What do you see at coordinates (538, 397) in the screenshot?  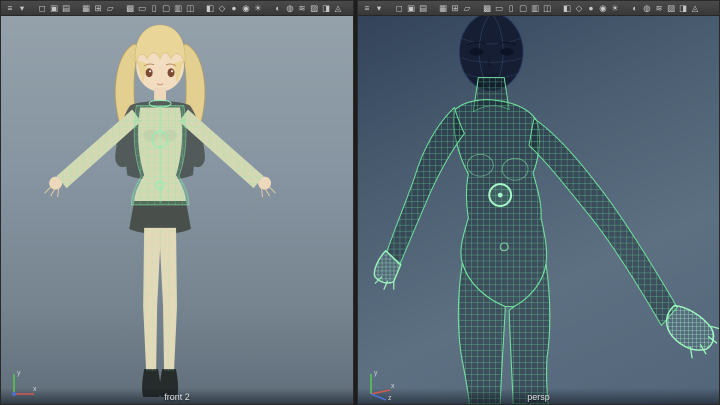 I see `camera-label-persp: persp` at bounding box center [538, 397].